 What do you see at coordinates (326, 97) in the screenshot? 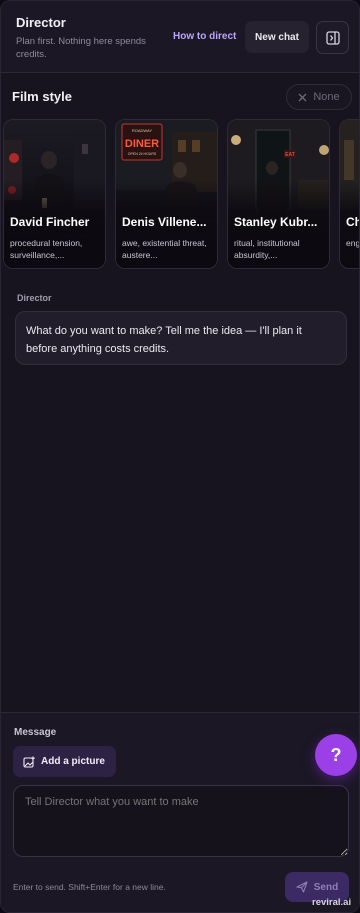
I see `none-label: None` at bounding box center [326, 97].